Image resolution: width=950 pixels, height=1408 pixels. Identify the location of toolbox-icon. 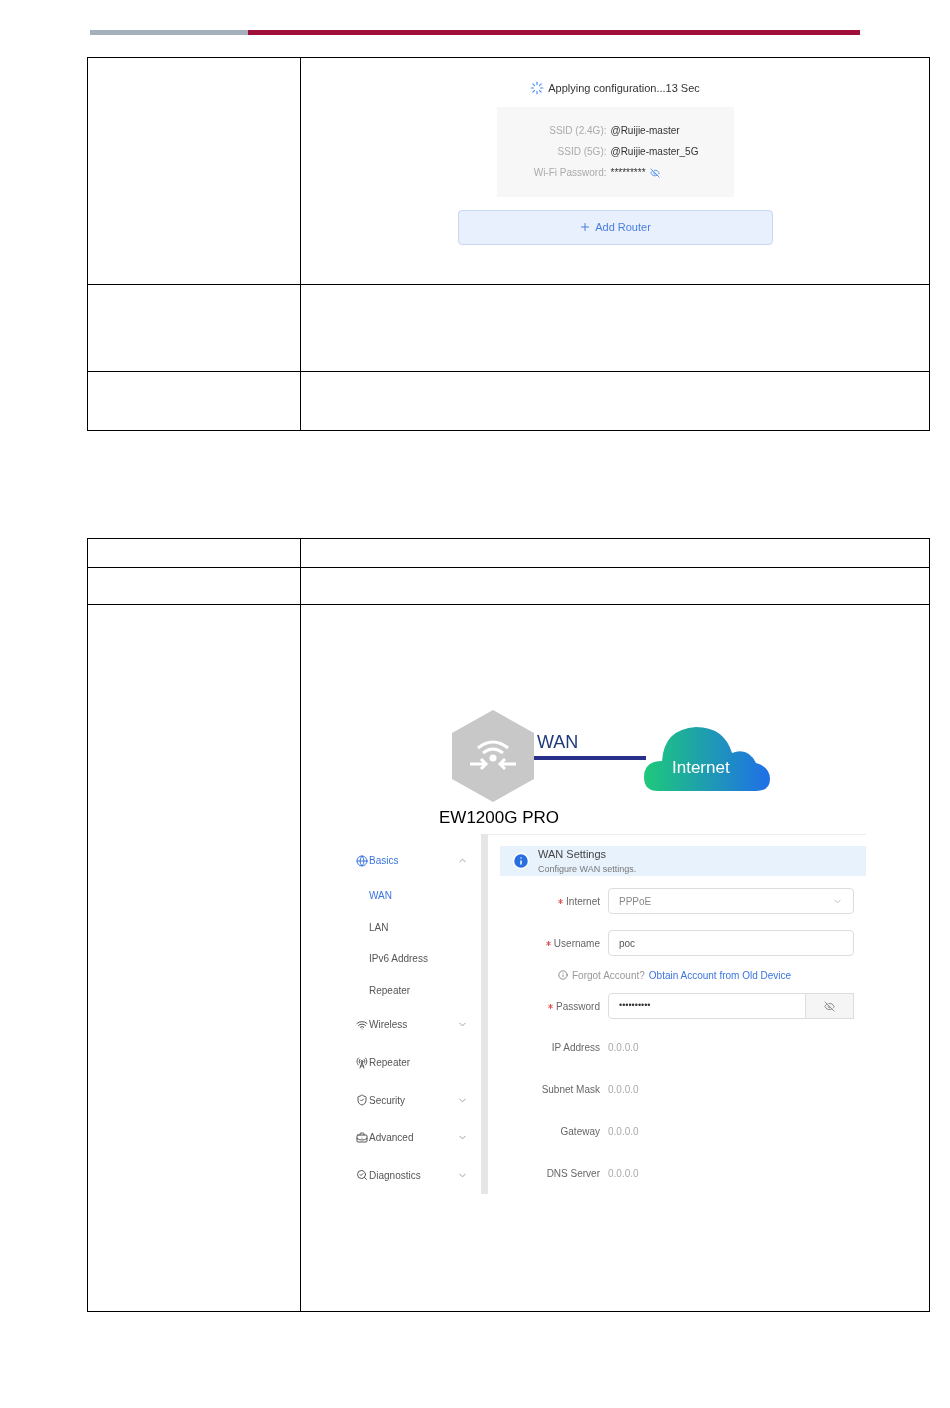
(362, 1137).